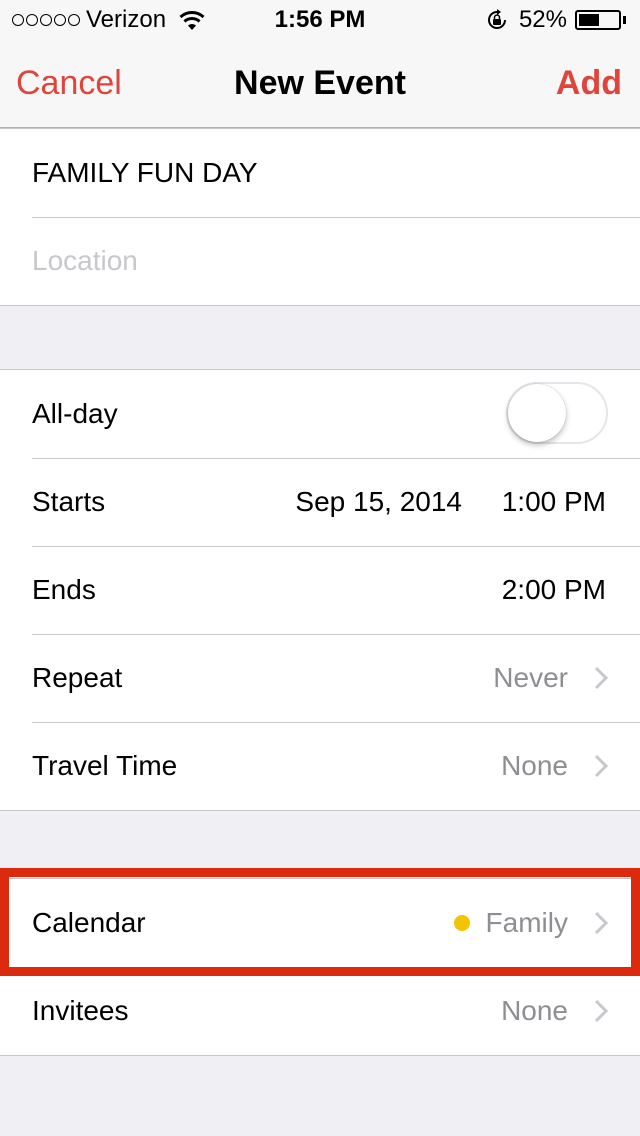  I want to click on title-row, so click(320, 173).